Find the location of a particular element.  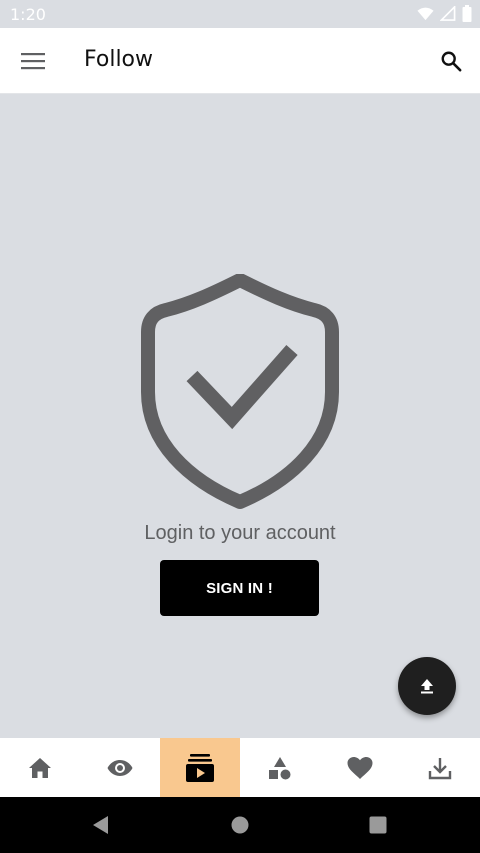

nav-item-subscriptions is located at coordinates (200, 767).